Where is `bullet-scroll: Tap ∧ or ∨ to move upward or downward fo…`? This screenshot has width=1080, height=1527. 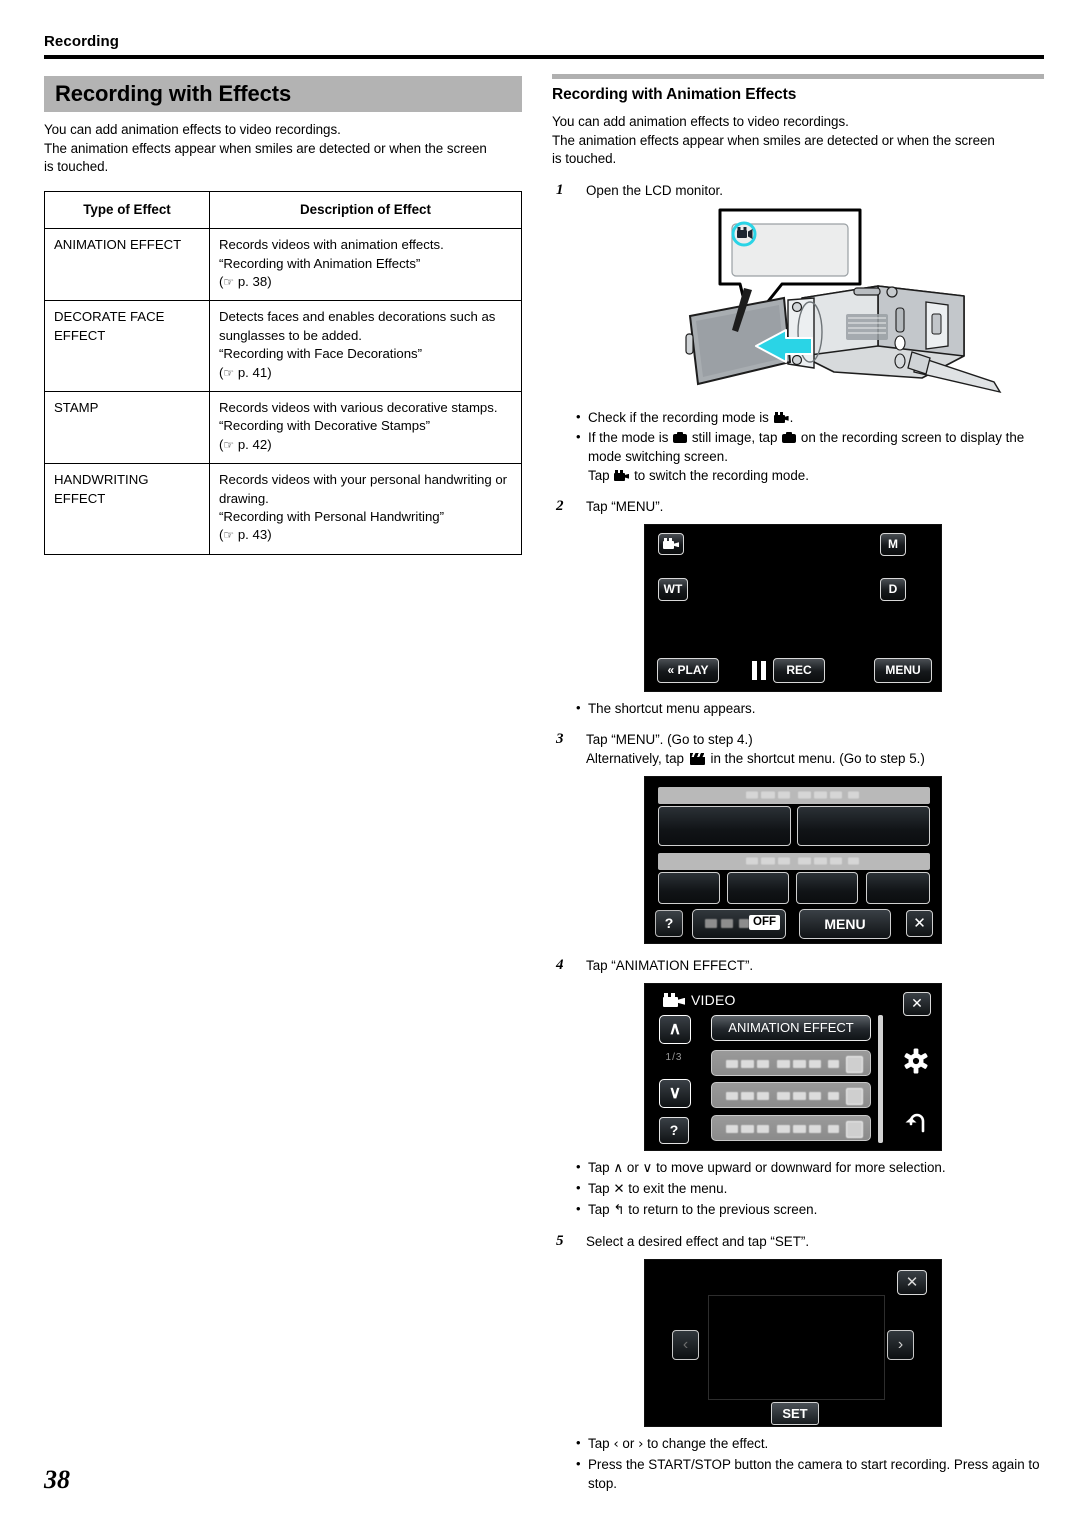 bullet-scroll: Tap ∧ or ∨ to move upward or downward fo… is located at coordinates (798, 1167).